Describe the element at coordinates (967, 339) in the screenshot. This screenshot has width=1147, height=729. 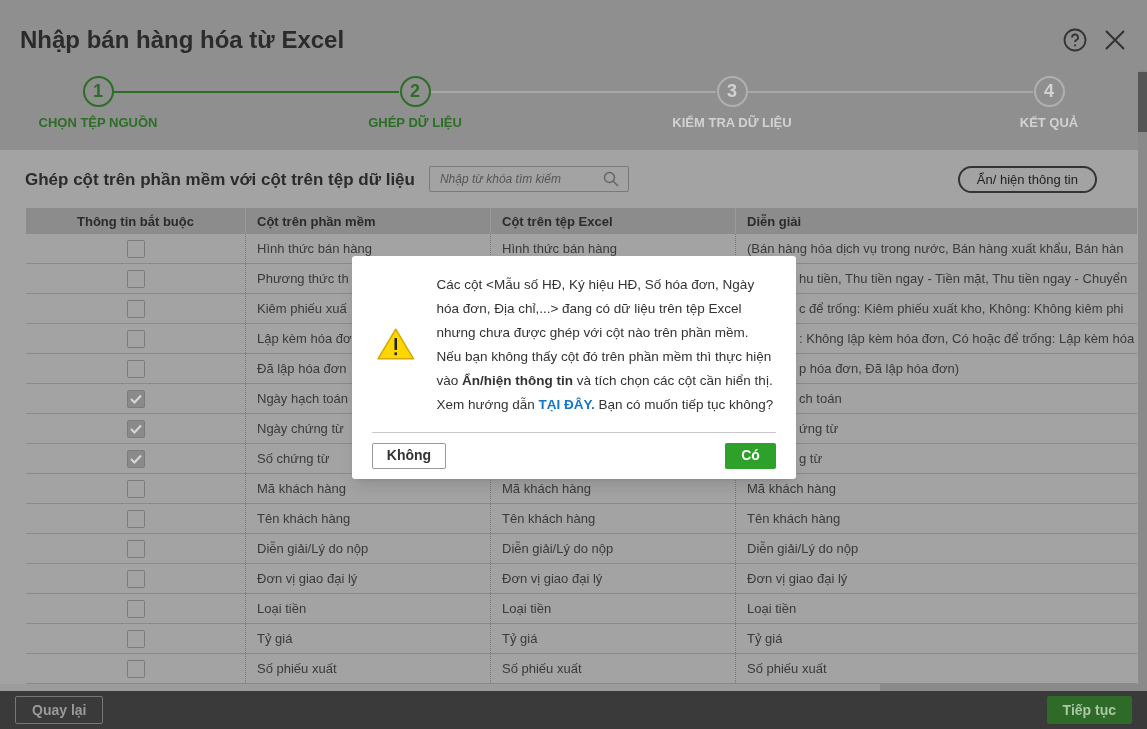
I see `table-cell-text: : Không lập kèm hóa đơn, Có hoặc để trống: Lập kèm hóa` at that location.